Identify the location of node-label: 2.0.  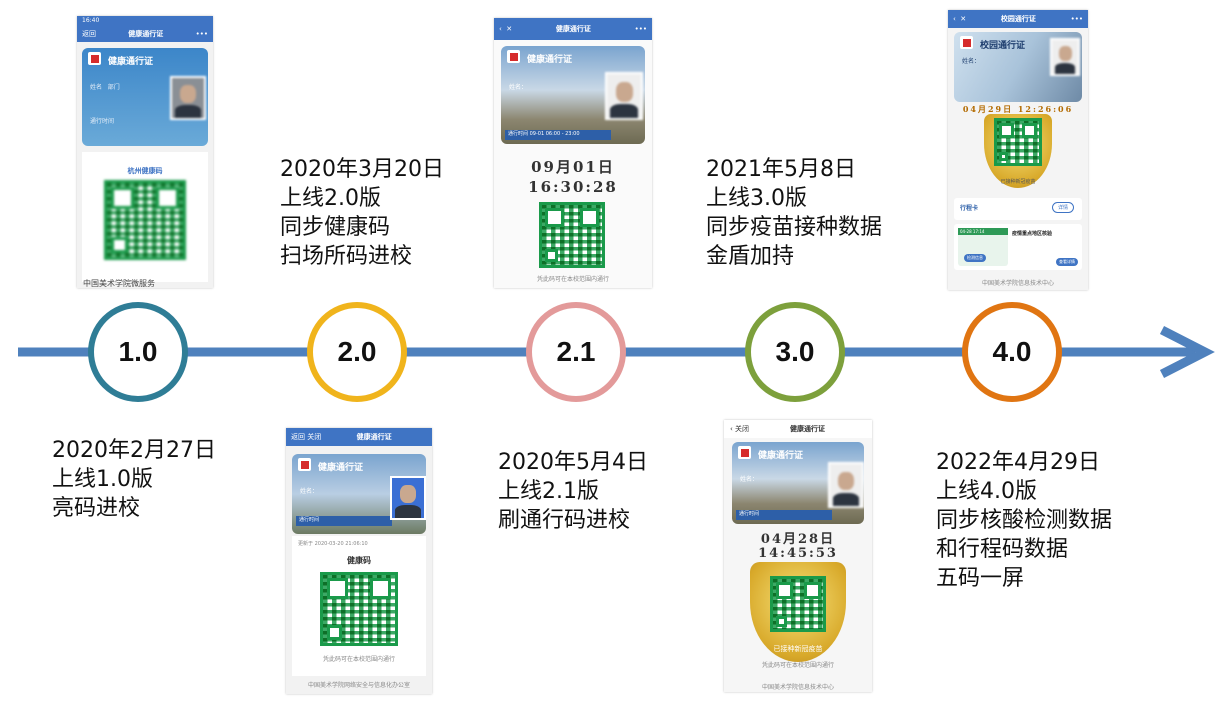
(357, 351).